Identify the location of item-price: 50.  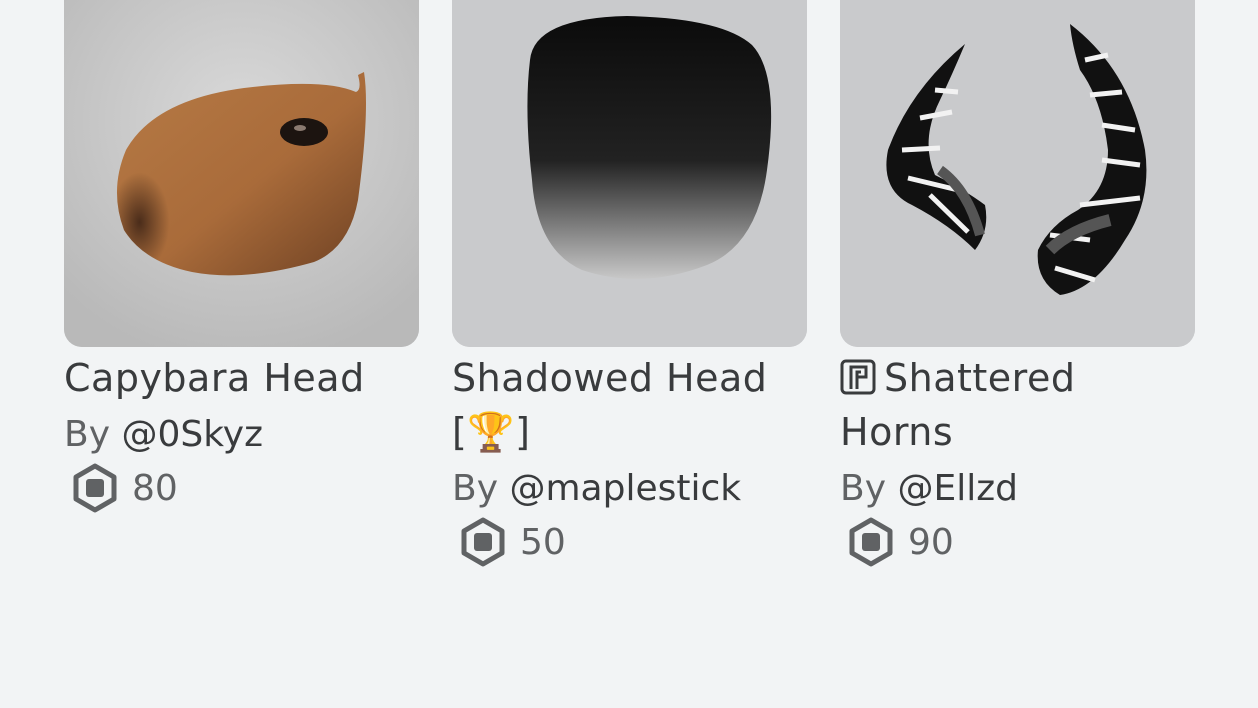
(632, 542).